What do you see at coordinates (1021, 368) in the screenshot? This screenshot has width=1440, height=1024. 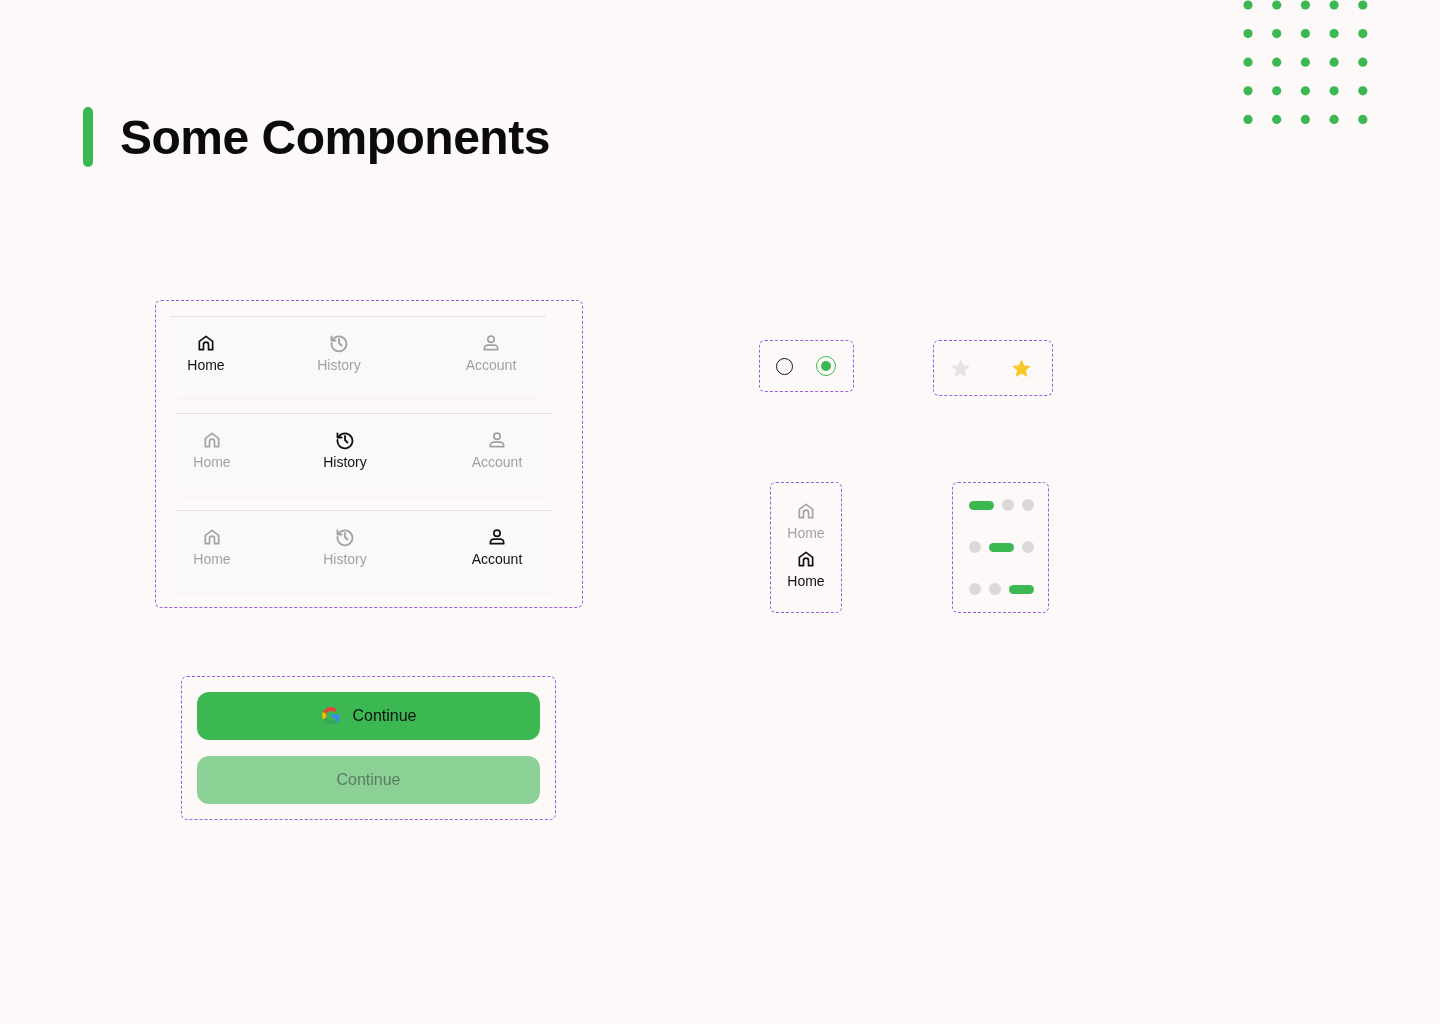 I see `star-icon` at bounding box center [1021, 368].